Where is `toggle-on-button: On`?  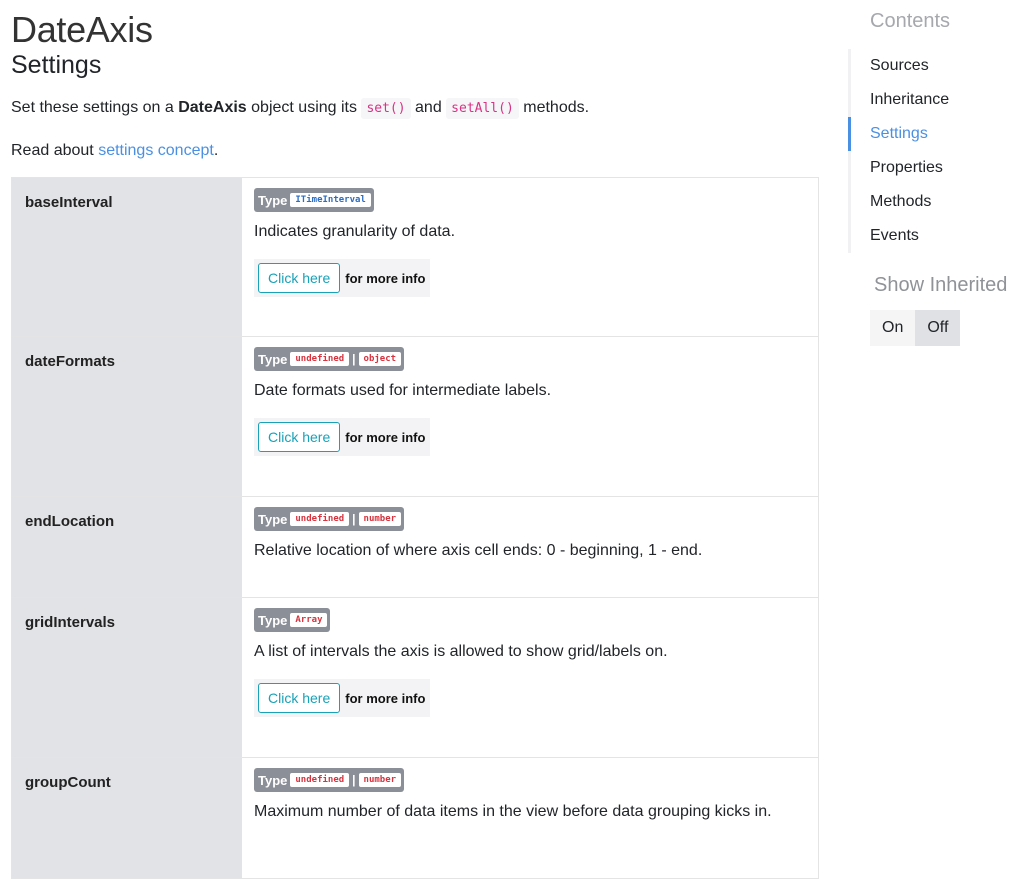 toggle-on-button: On is located at coordinates (893, 328).